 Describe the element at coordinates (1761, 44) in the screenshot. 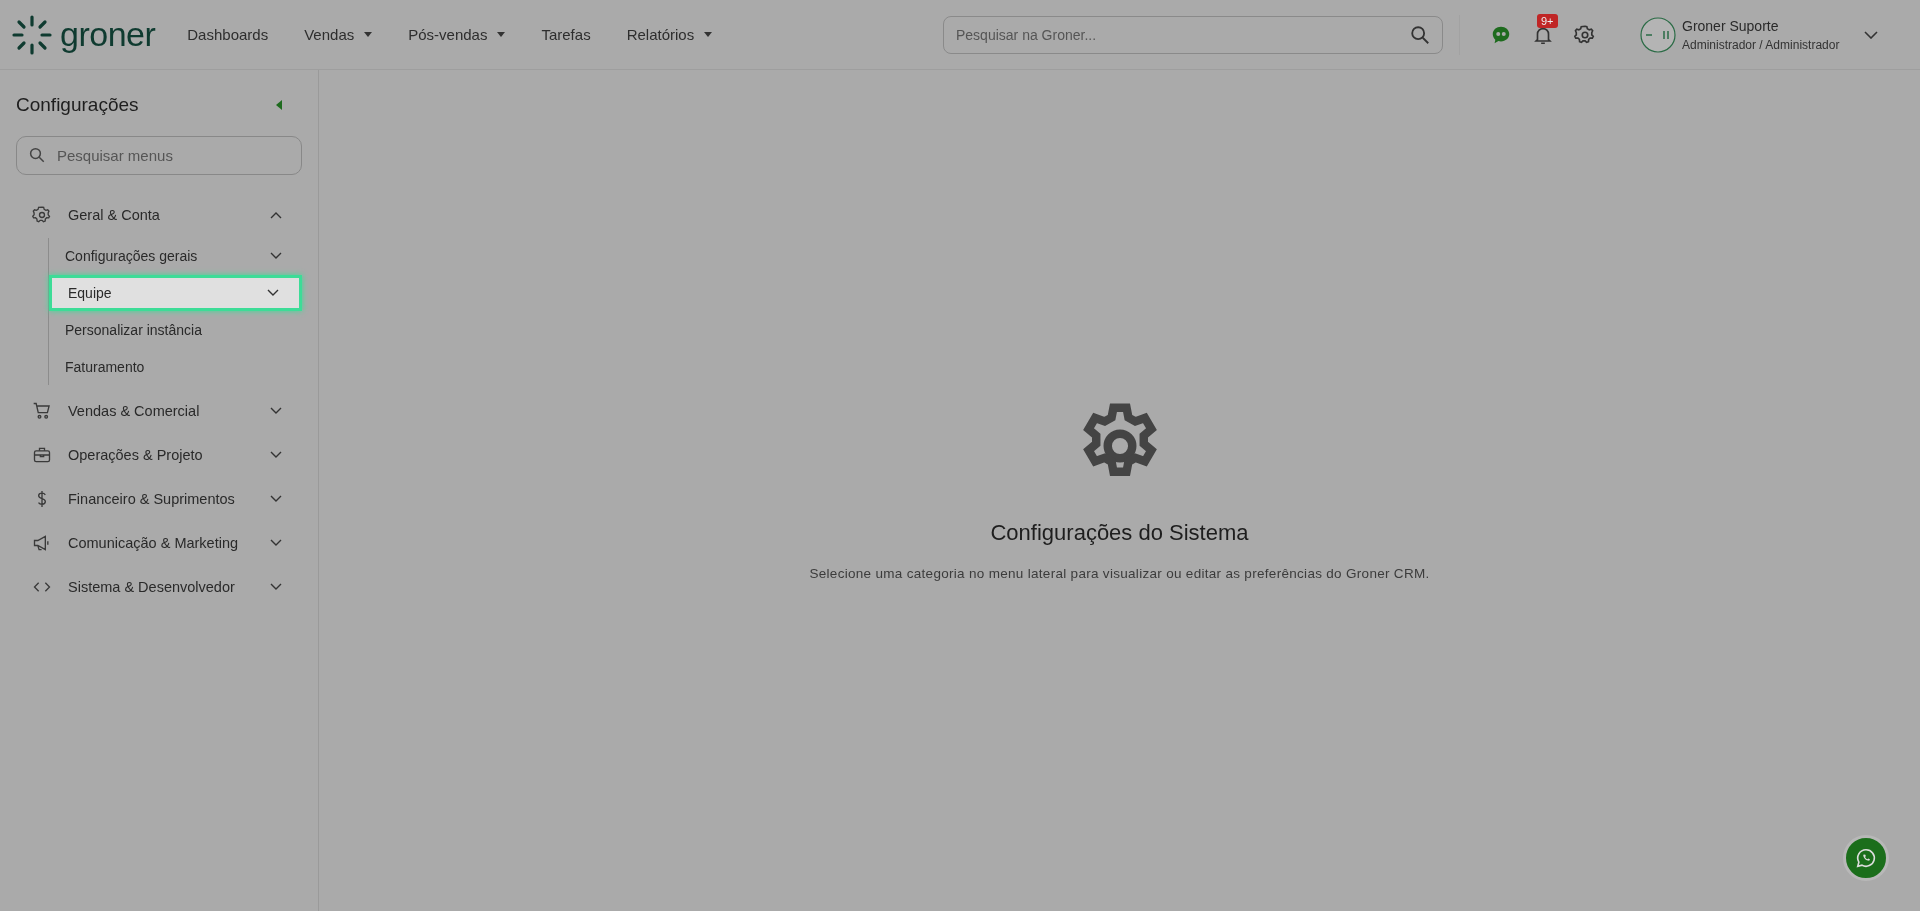

I see `user-role: Administrador / Administrador` at that location.